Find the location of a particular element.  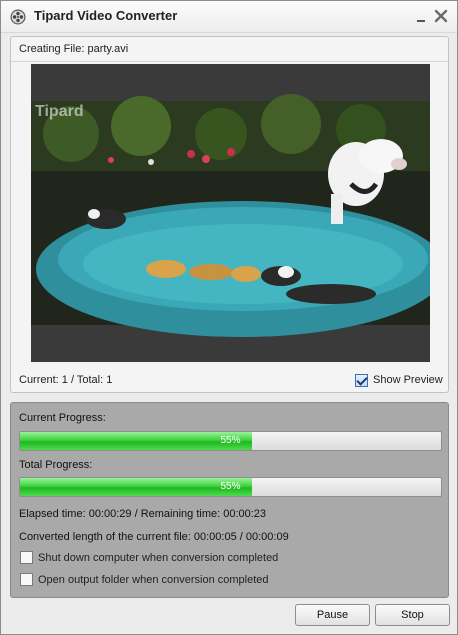

pause-button: Pause is located at coordinates (332, 615).